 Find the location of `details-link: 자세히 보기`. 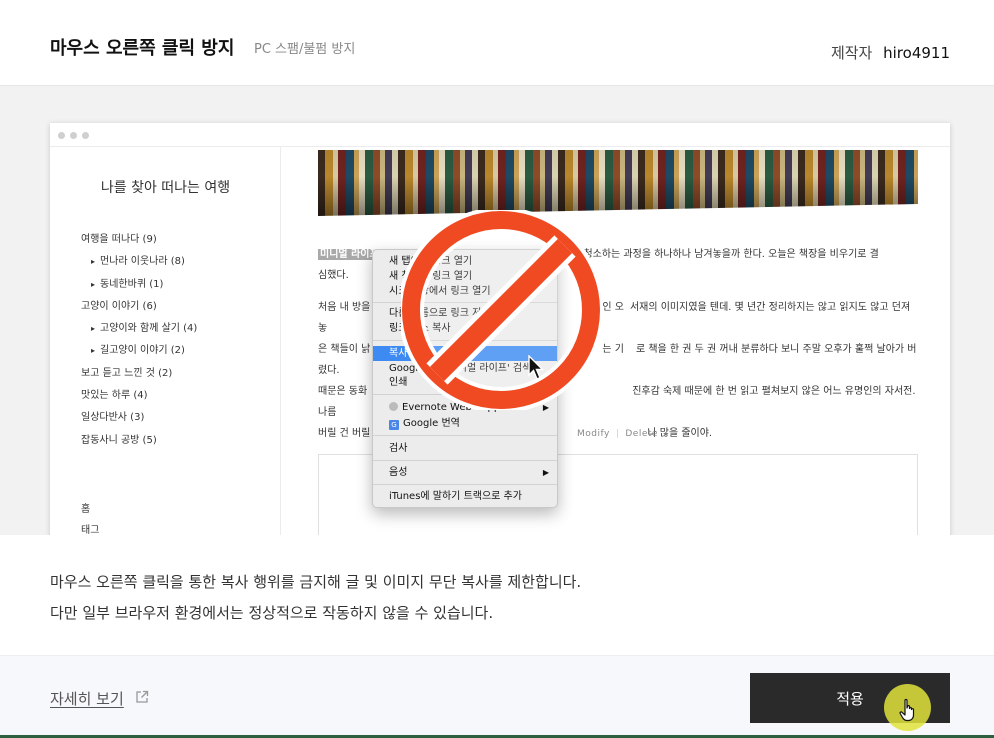

details-link: 자세히 보기 is located at coordinates (87, 698).